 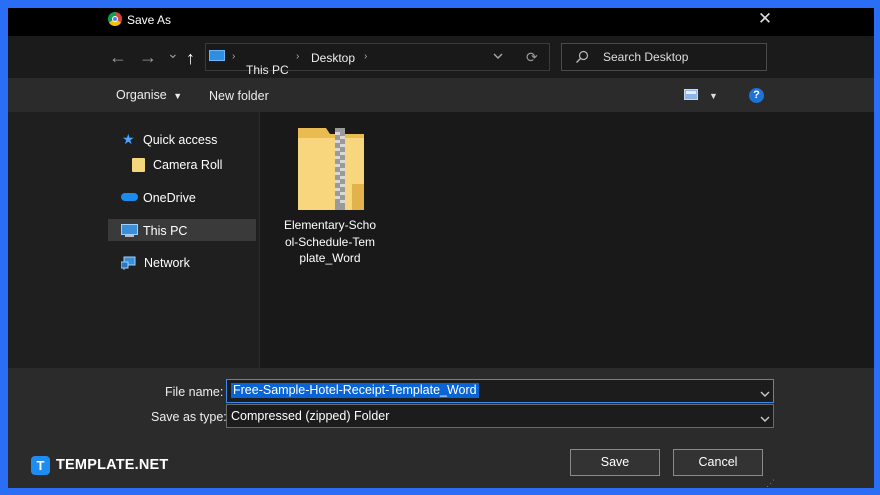 What do you see at coordinates (239, 96) in the screenshot?
I see `new-folder-button: New folder` at bounding box center [239, 96].